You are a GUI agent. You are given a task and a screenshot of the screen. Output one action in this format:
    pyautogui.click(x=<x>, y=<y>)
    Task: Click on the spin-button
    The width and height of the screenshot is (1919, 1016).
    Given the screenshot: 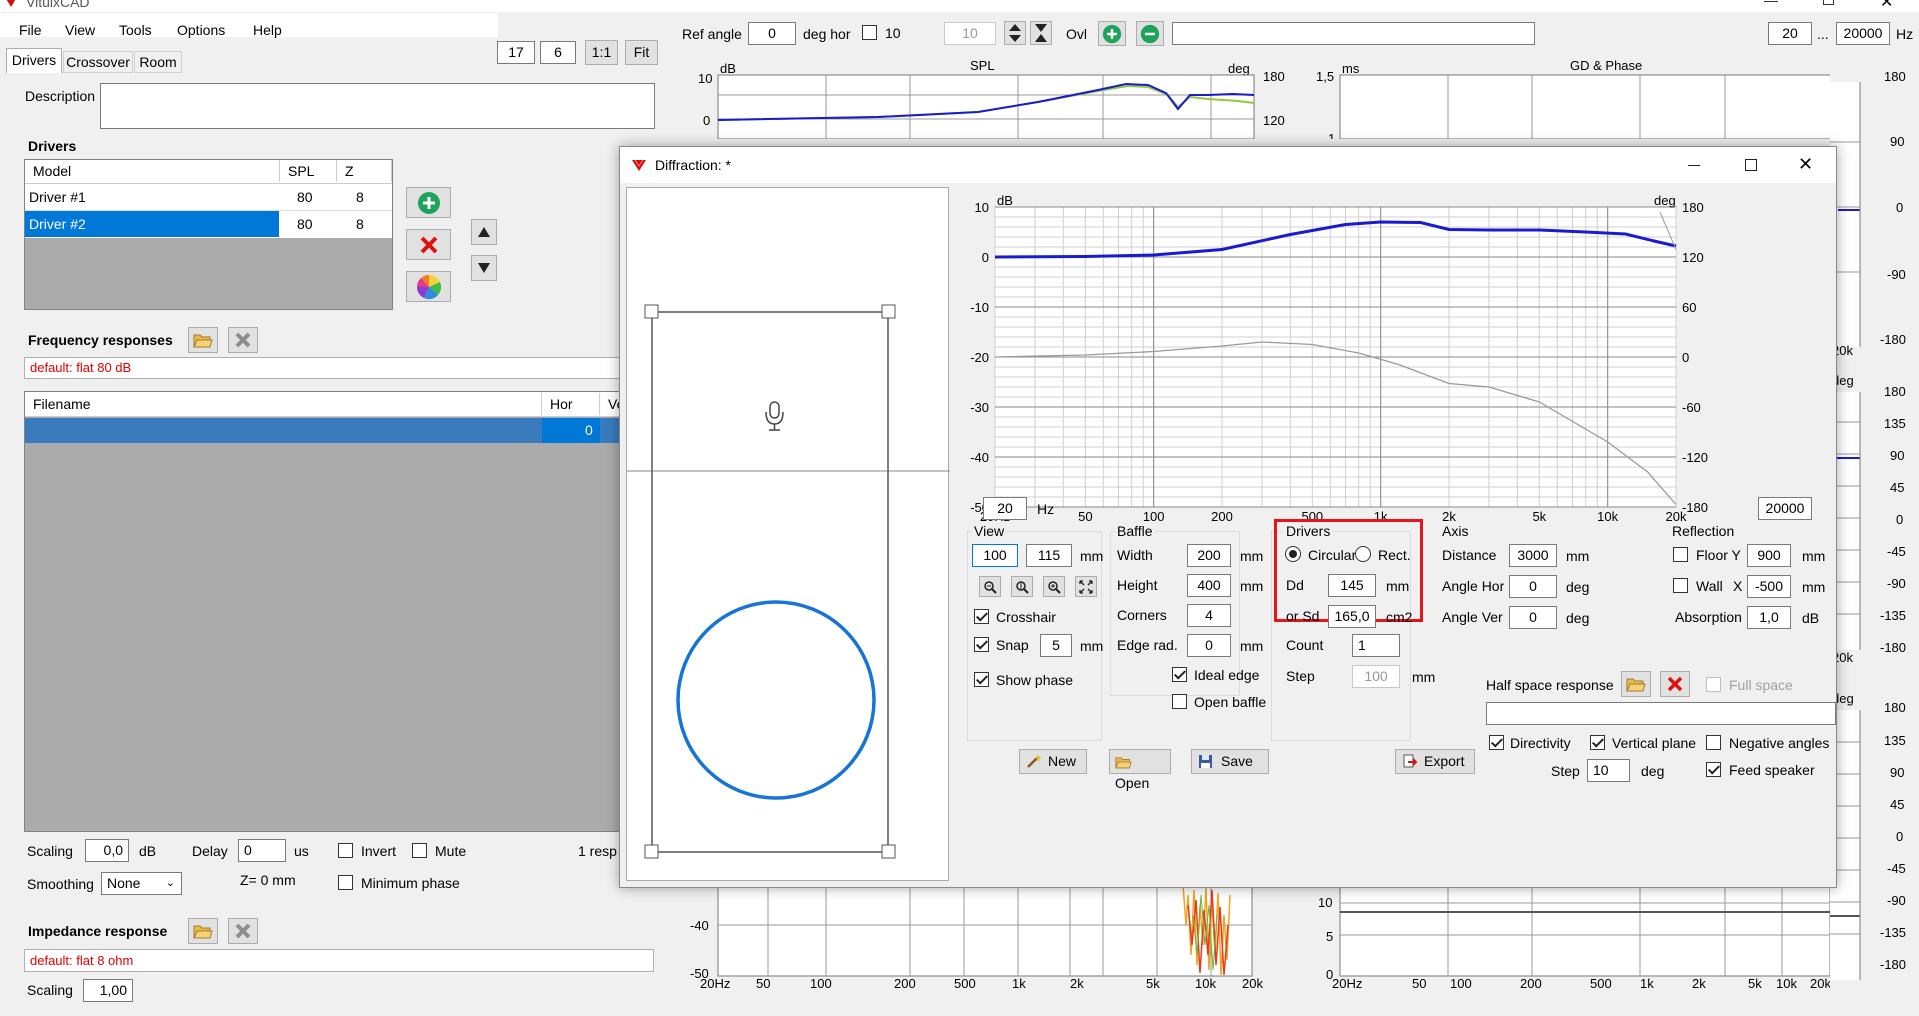 What is the action you would take?
    pyautogui.click(x=1015, y=33)
    